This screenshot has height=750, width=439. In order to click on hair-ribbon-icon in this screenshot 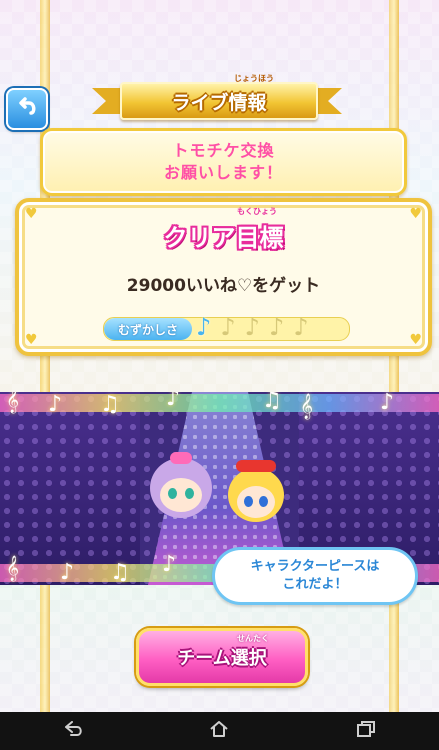, I will do `click(256, 466)`.